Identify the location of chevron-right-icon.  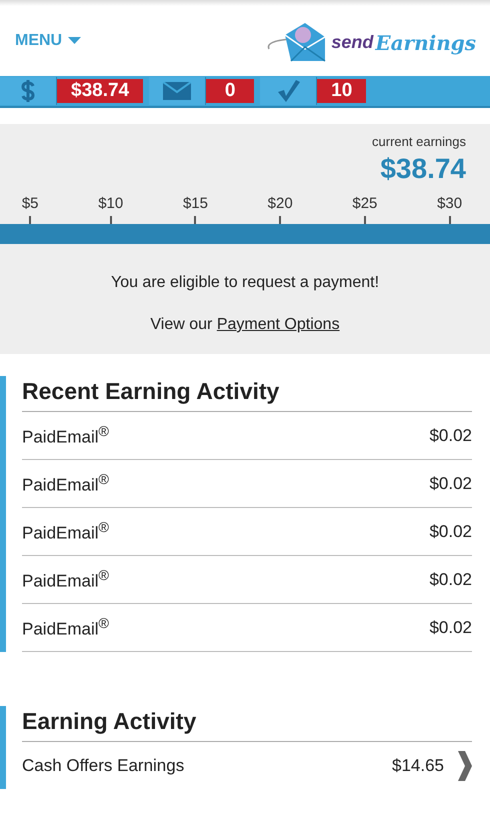
(465, 765).